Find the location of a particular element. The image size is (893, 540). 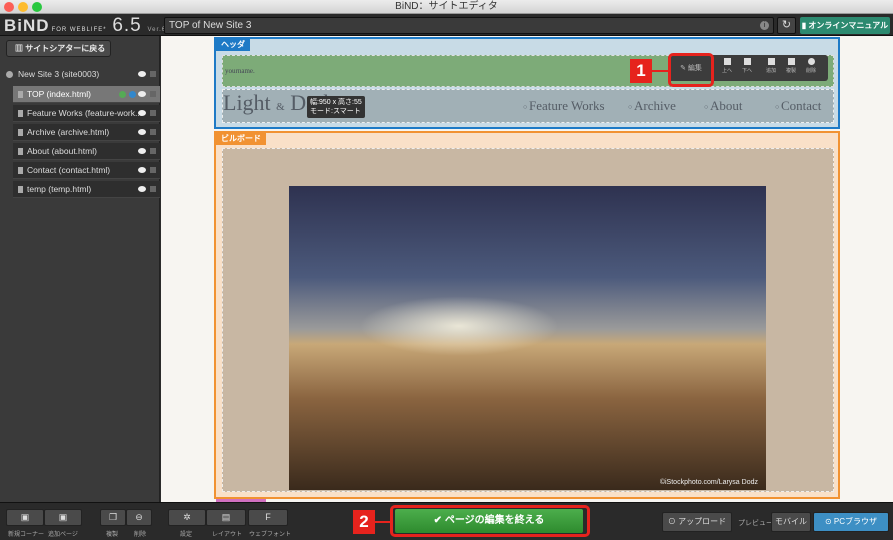

page-label: Archive (archive.html) is located at coordinates (68, 132).